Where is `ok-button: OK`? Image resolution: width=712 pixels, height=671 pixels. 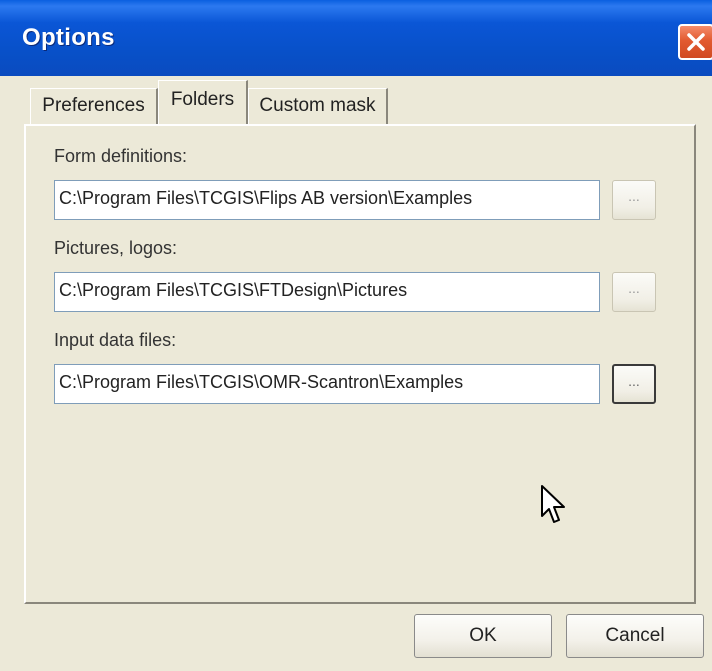
ok-button: OK is located at coordinates (483, 636).